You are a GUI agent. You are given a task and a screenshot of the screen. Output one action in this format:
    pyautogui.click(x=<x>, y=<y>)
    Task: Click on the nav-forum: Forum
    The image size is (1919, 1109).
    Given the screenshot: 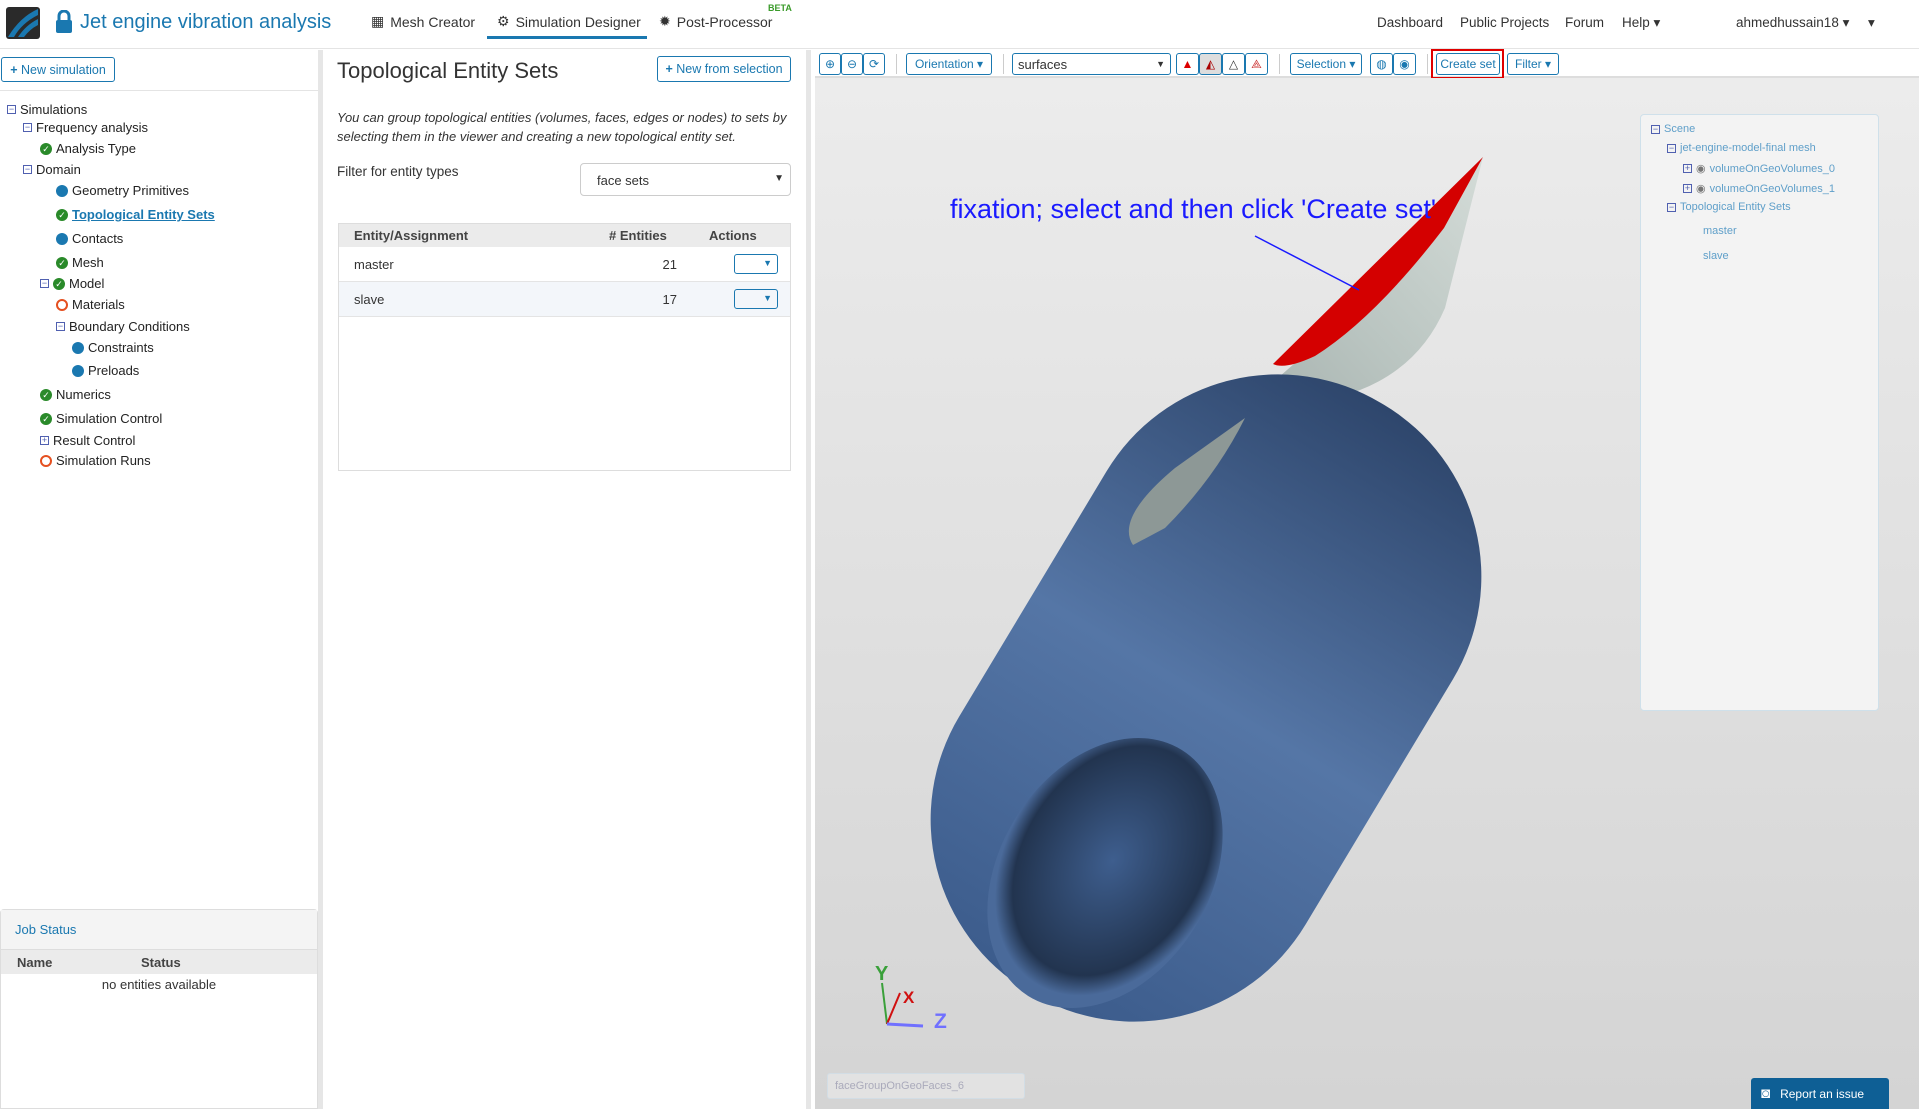 What is the action you would take?
    pyautogui.click(x=1584, y=22)
    